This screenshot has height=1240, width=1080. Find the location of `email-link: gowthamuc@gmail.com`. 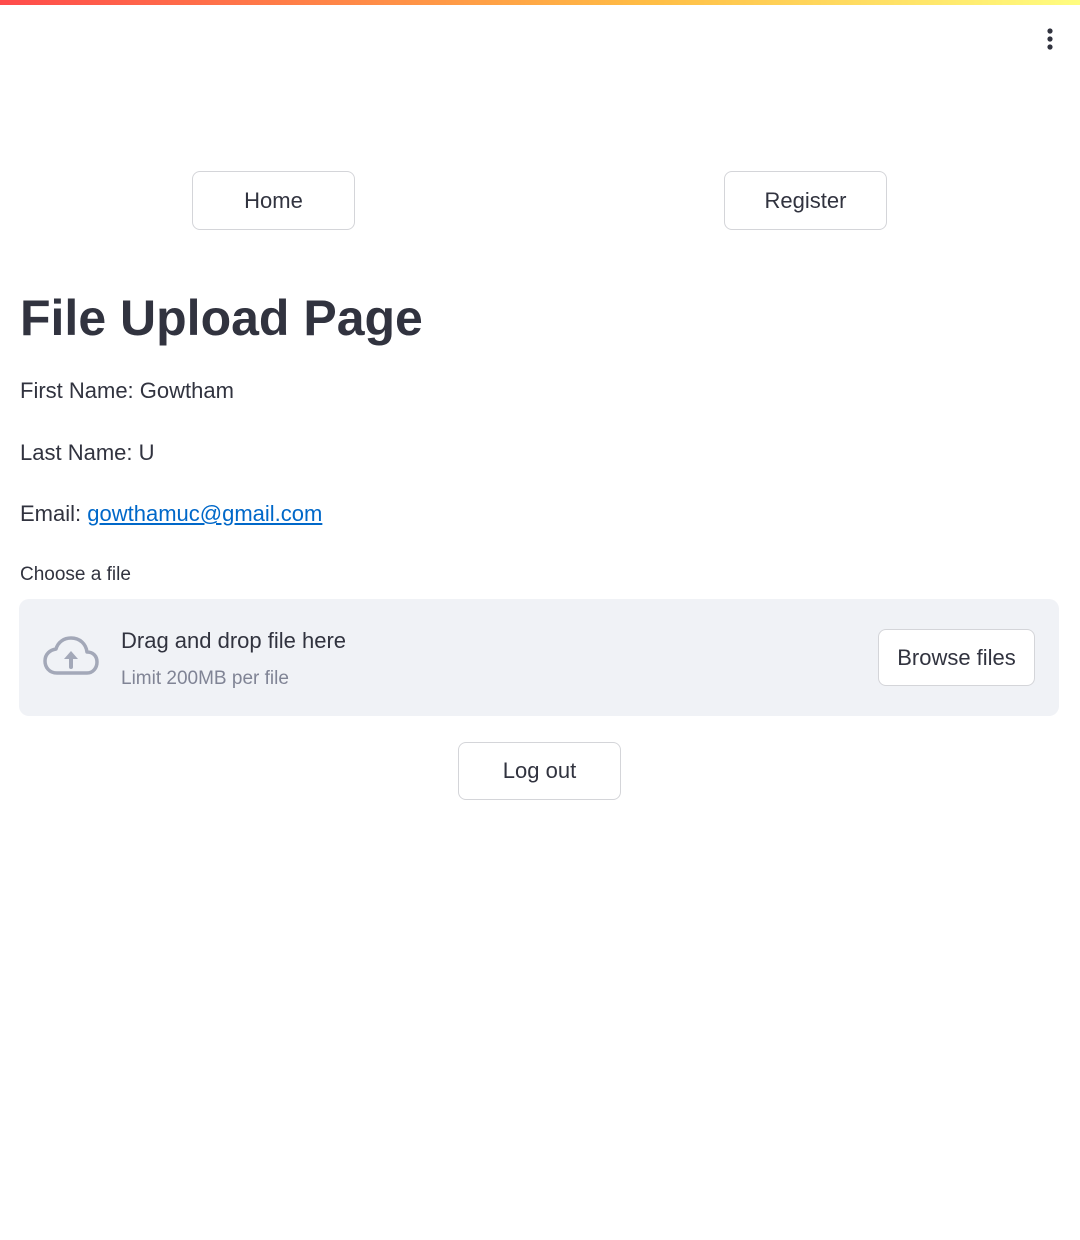

email-link: gowthamuc@gmail.com is located at coordinates (204, 513).